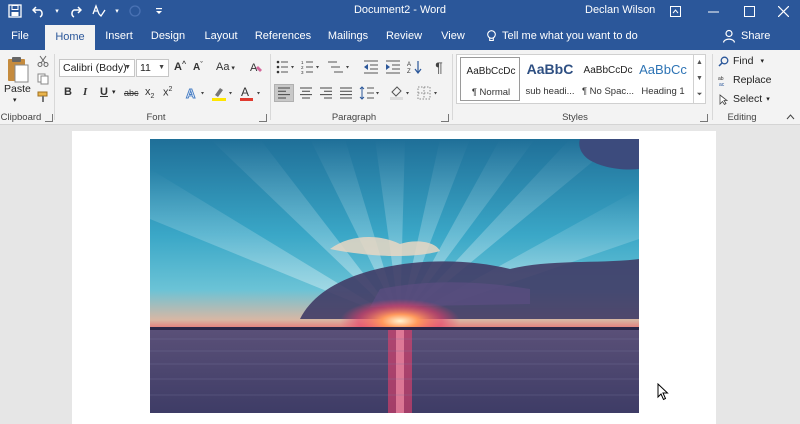 The width and height of the screenshot is (800, 424). I want to click on find-icon, so click(723, 61).